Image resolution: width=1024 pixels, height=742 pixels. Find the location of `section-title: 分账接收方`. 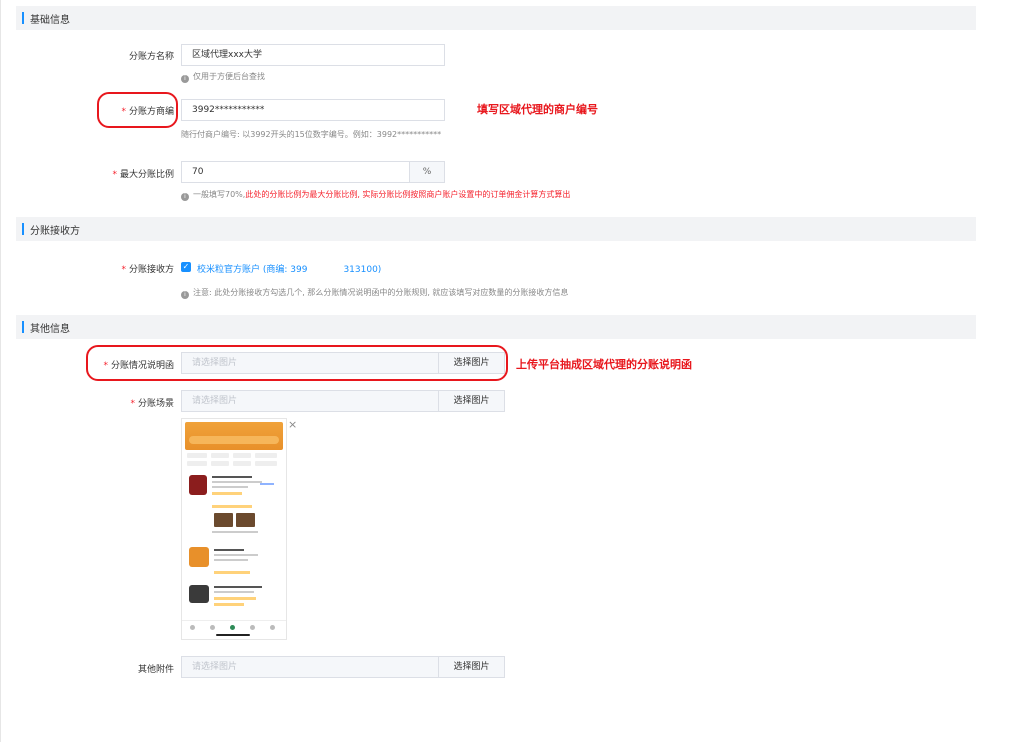

section-title: 分账接收方 is located at coordinates (55, 231).